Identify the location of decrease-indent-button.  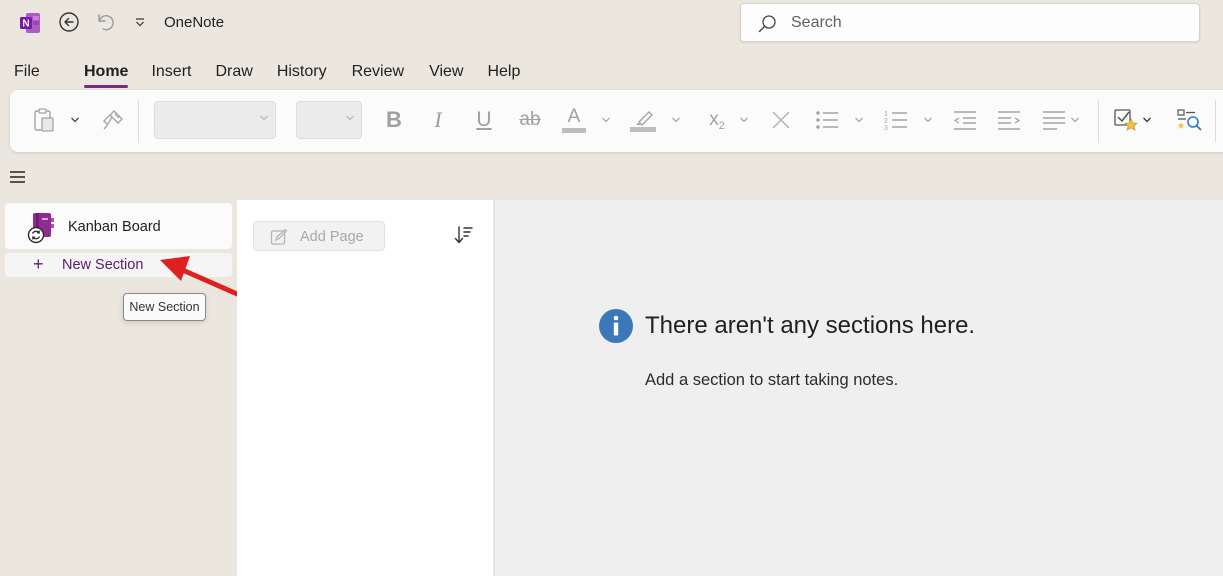
(965, 120).